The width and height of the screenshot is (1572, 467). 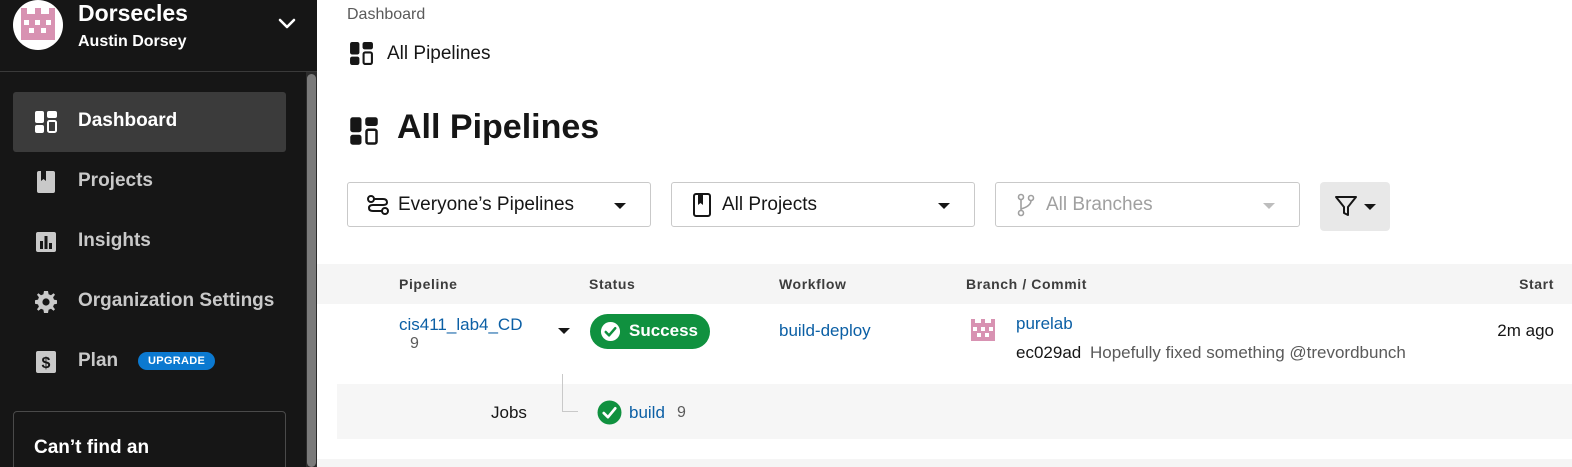 I want to click on breadcrumb-root: Dashboard, so click(x=386, y=15).